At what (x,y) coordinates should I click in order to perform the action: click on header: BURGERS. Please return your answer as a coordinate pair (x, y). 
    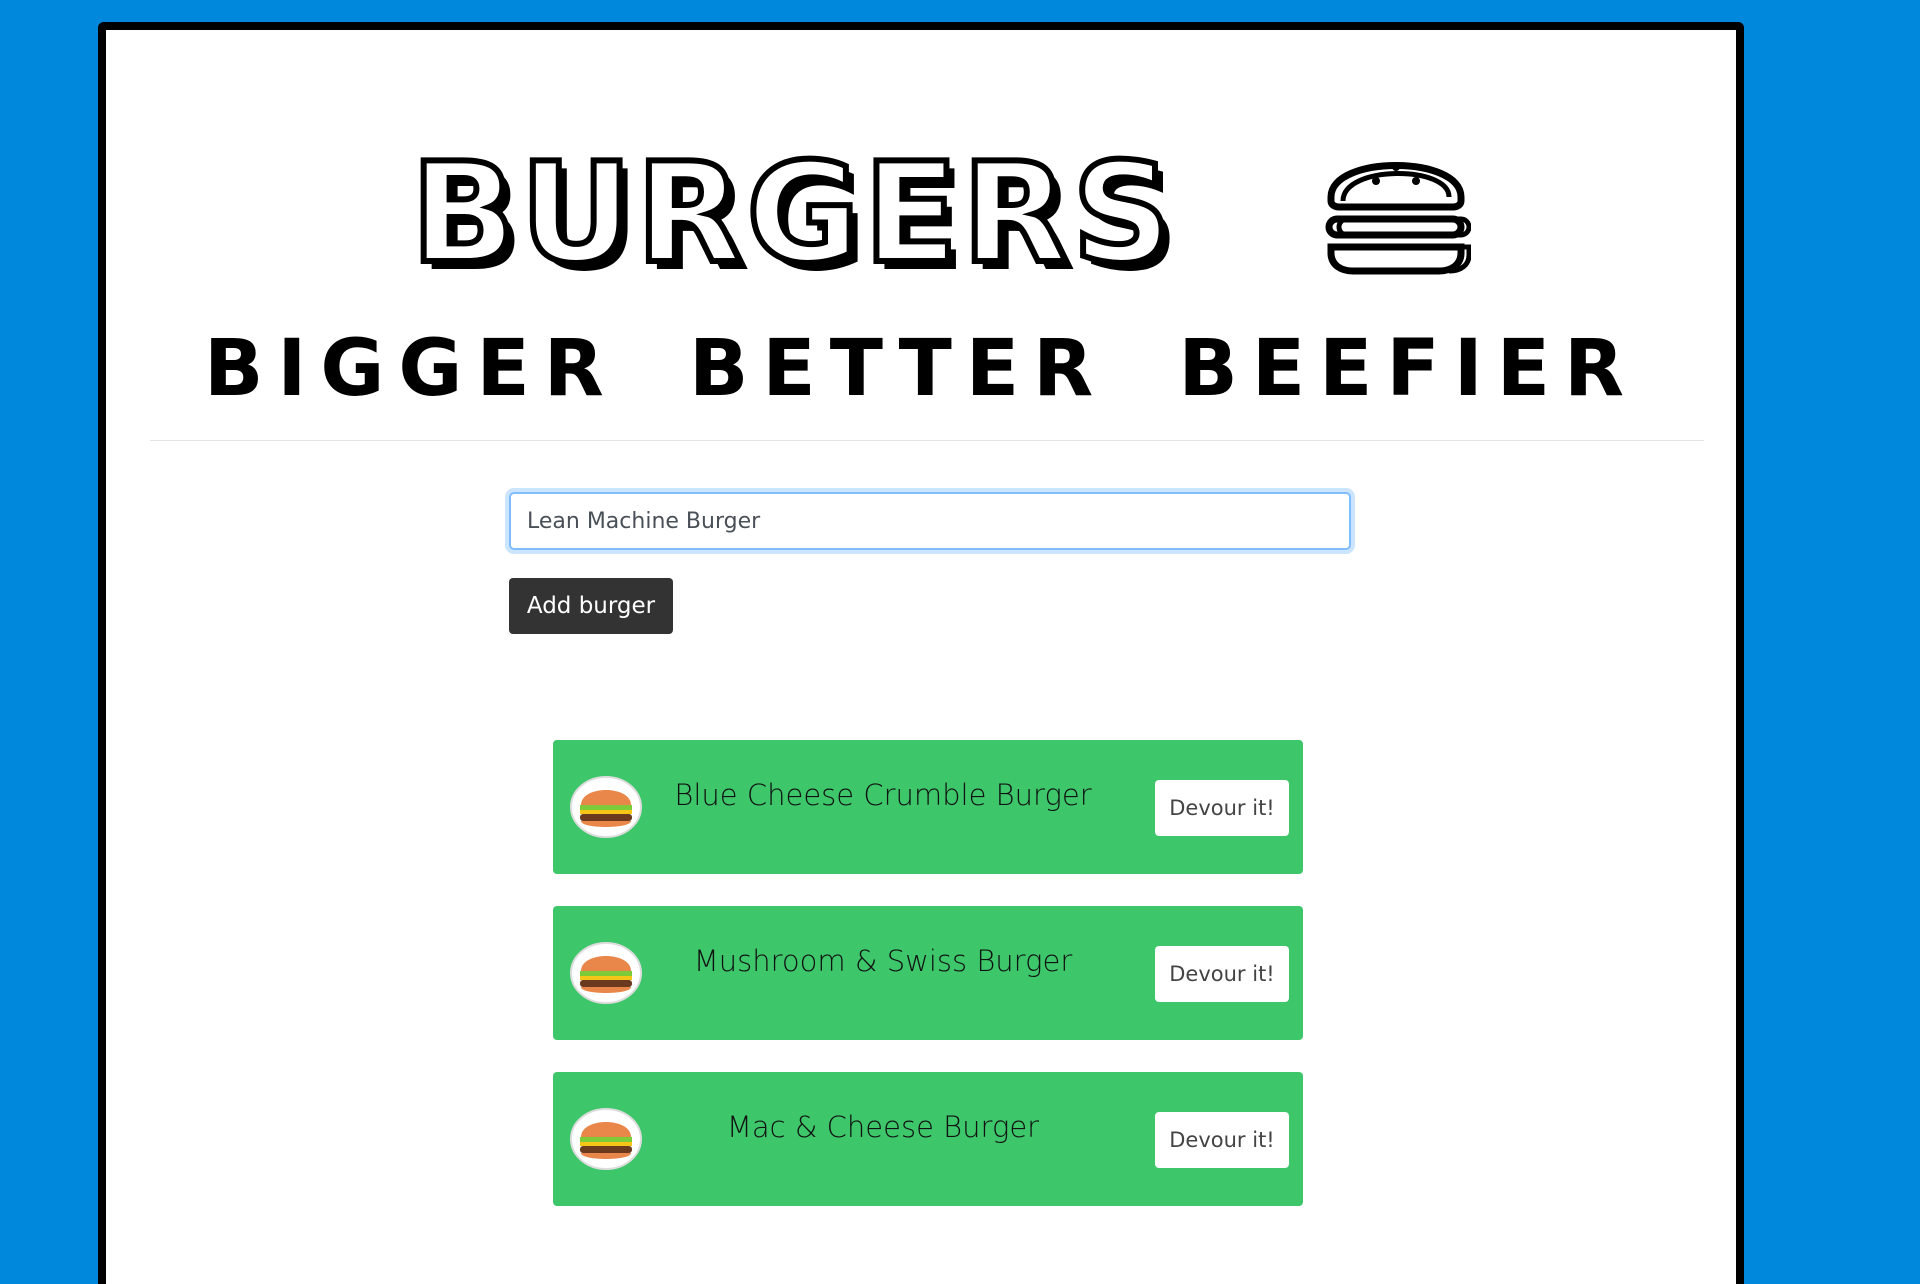
    Looking at the image, I should click on (921, 215).